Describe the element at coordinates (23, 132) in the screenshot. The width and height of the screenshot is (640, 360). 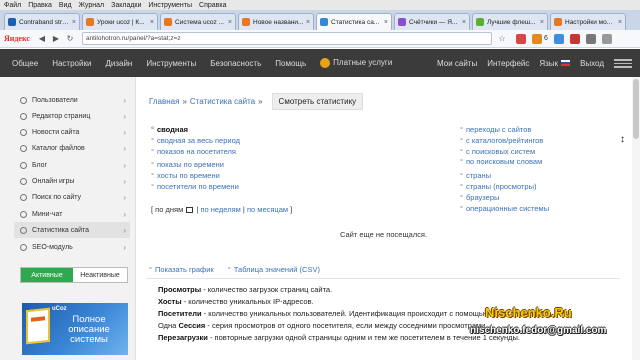
I see `news-icon` at that location.